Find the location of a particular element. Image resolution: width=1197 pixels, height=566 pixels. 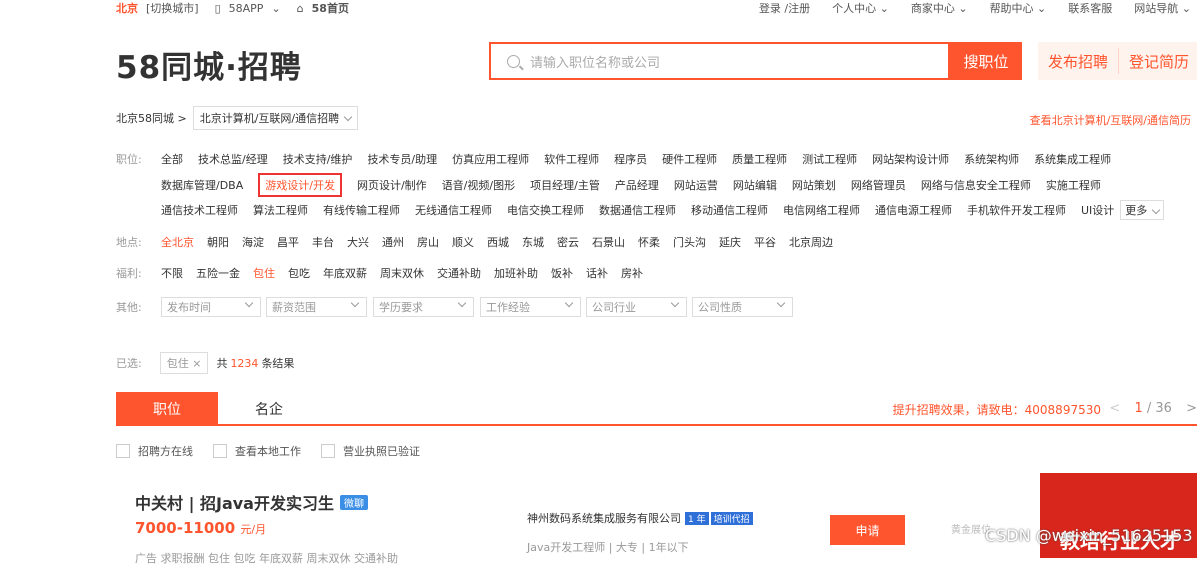

location-option: 海淀 is located at coordinates (253, 242).